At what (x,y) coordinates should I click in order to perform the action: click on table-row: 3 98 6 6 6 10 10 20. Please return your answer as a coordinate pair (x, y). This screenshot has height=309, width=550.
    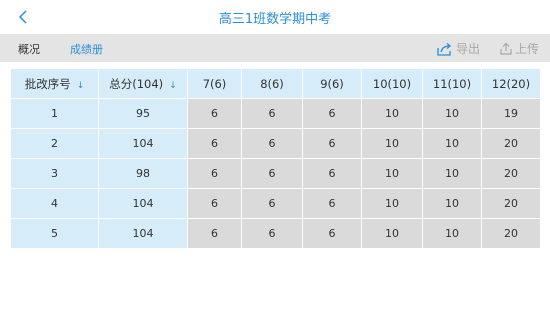
    Looking at the image, I should click on (275, 173).